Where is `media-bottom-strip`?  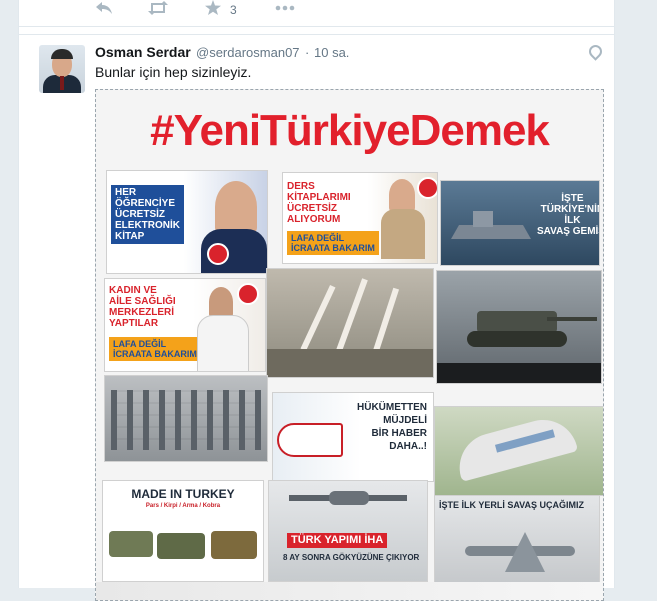
media-bottom-strip is located at coordinates (349, 591).